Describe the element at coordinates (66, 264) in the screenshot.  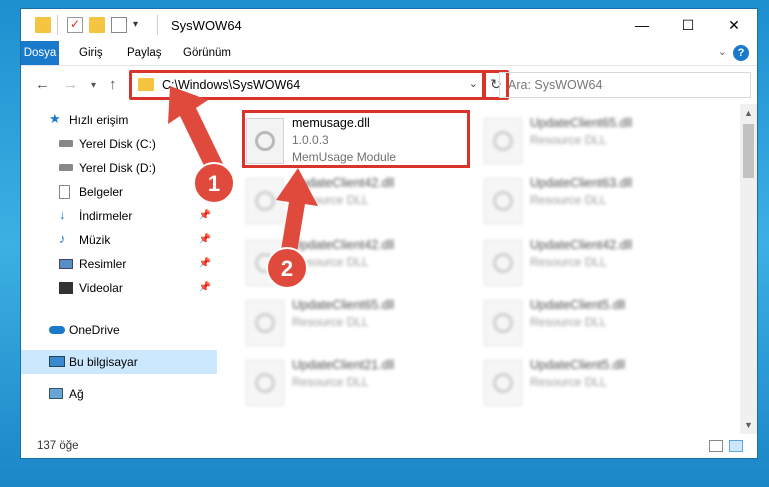
I see `pictures-icon` at that location.